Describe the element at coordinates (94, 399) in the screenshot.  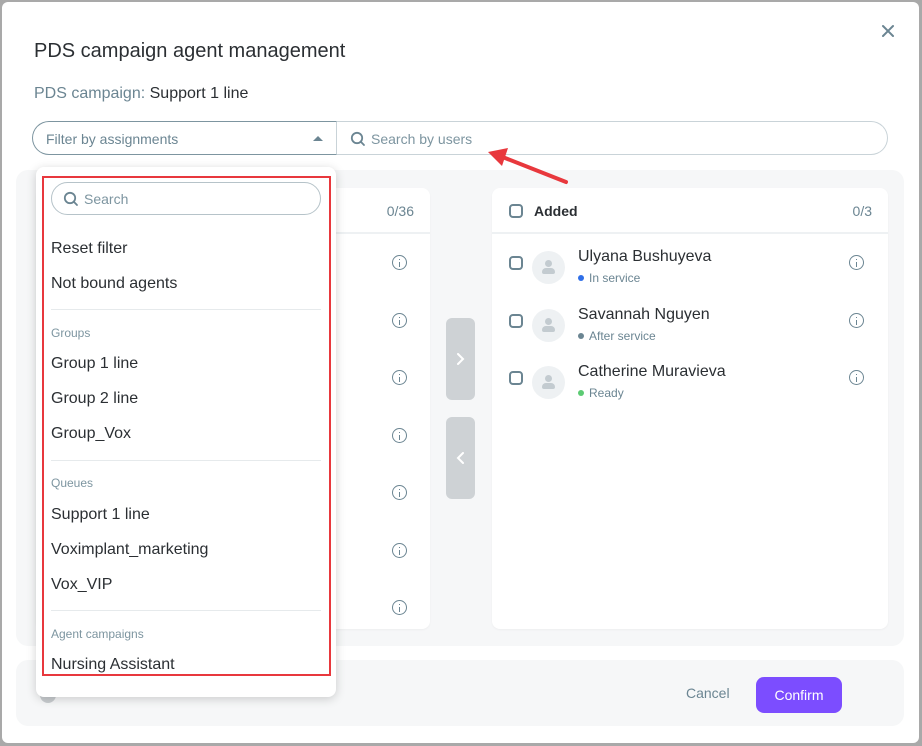
I see `dropdown-item-group: Group 2 line` at that location.